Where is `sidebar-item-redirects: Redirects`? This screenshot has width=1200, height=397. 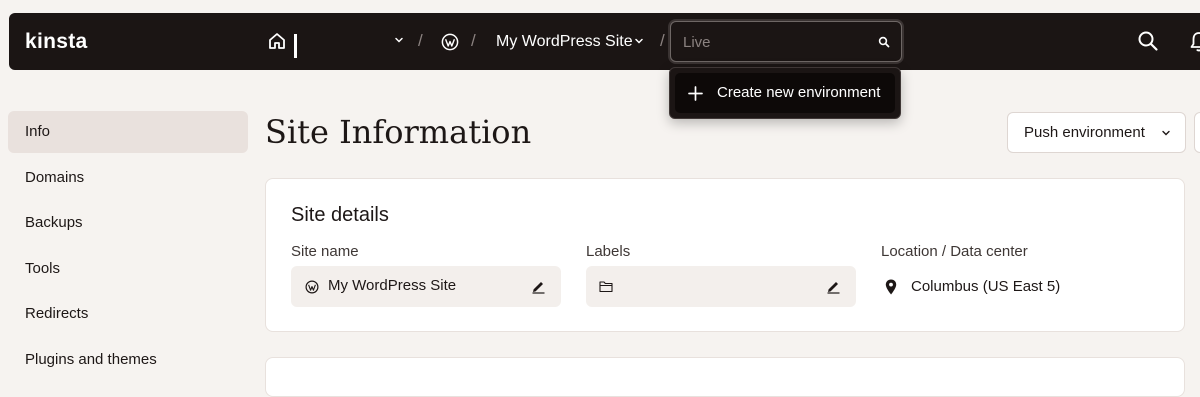 sidebar-item-redirects: Redirects is located at coordinates (128, 314).